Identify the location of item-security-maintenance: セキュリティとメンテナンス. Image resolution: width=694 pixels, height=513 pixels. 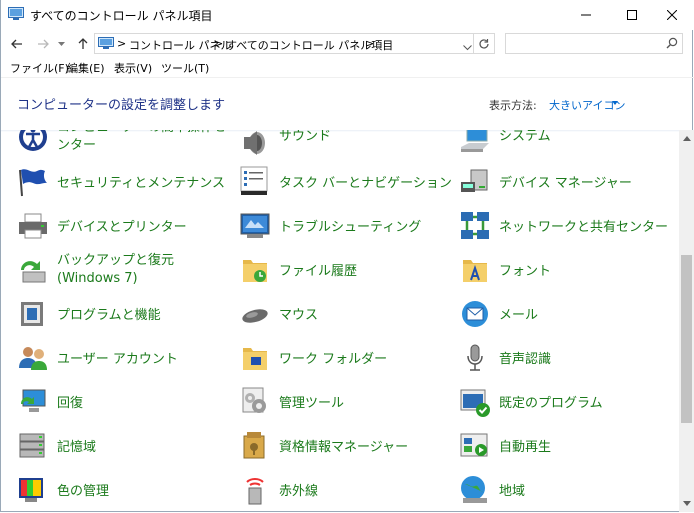
(122, 186).